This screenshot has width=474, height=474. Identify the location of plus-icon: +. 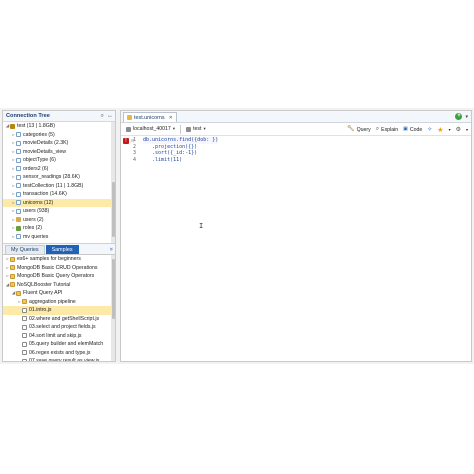
(459, 116).